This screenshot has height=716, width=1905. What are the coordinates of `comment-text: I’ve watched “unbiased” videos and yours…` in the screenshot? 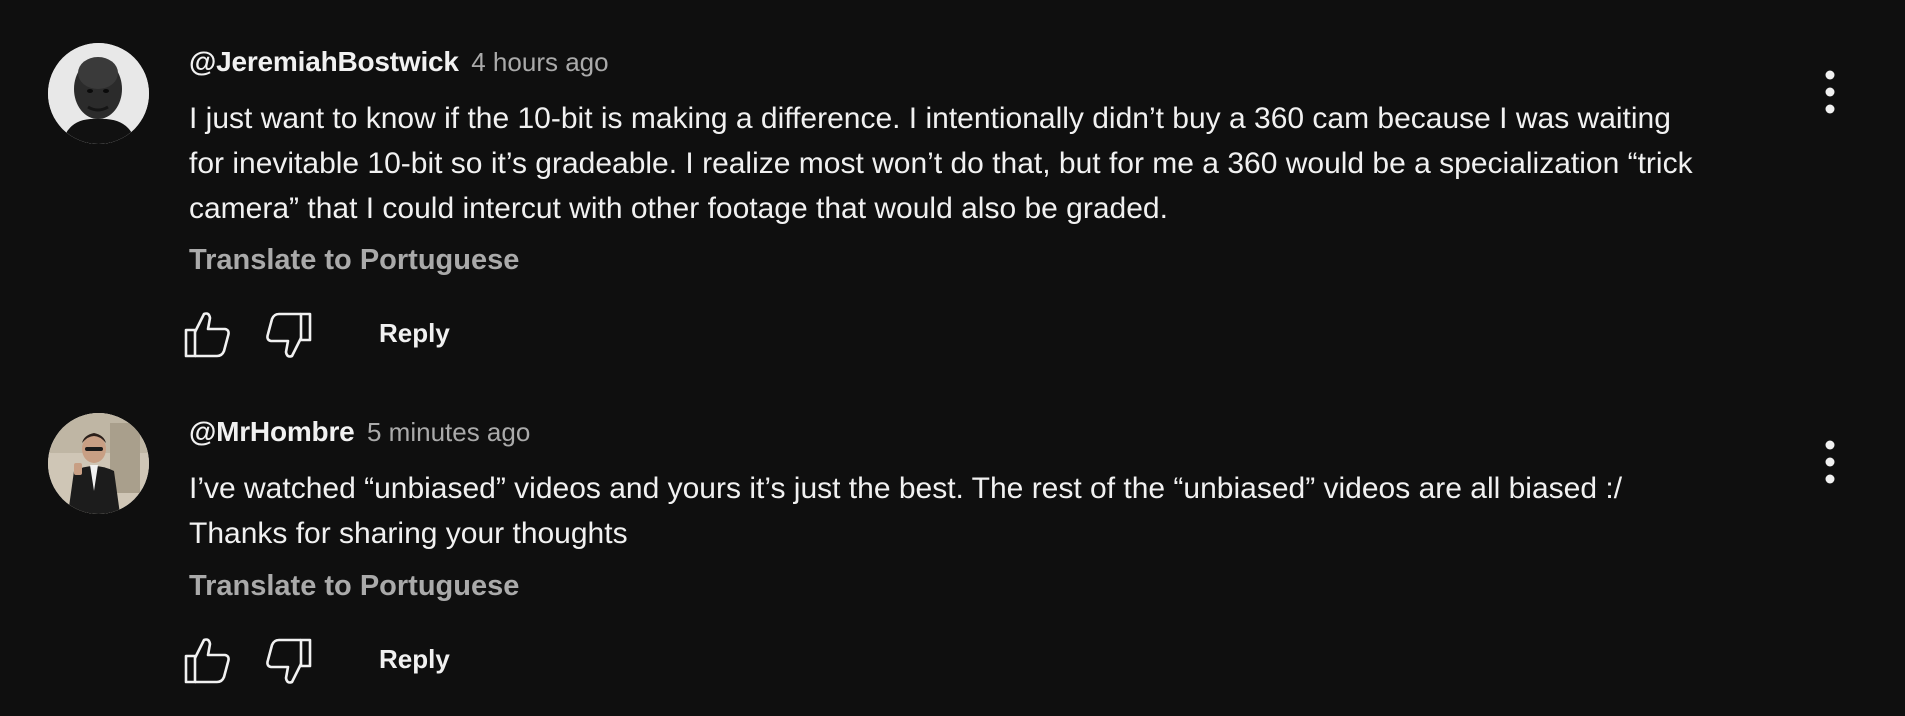 It's located at (999, 511).